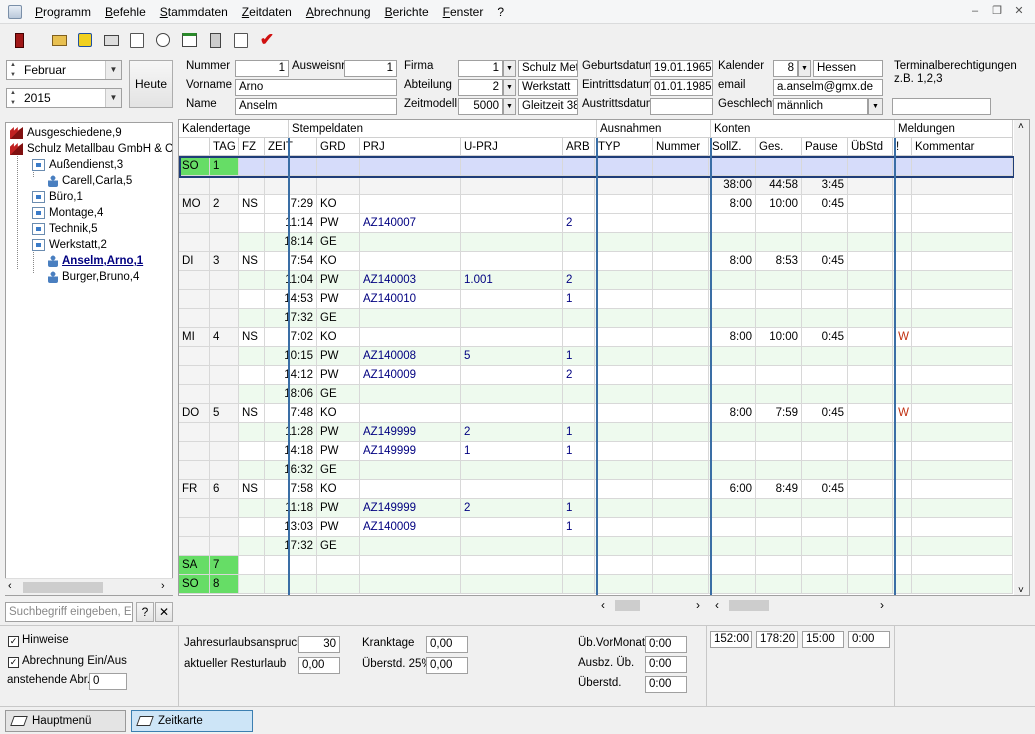  Describe the element at coordinates (59, 40) in the screenshot. I see `open-icon` at that location.